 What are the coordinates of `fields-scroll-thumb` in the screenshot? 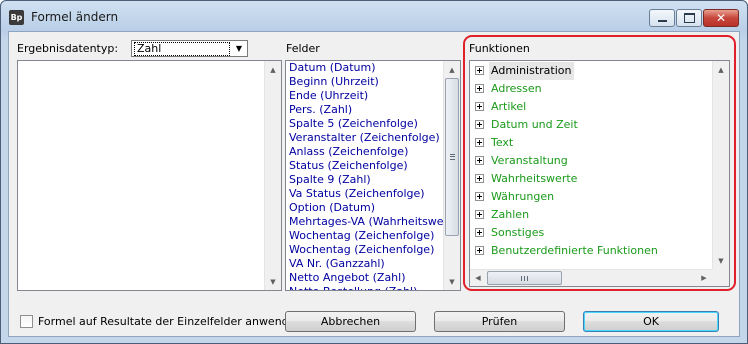 It's located at (452, 157).